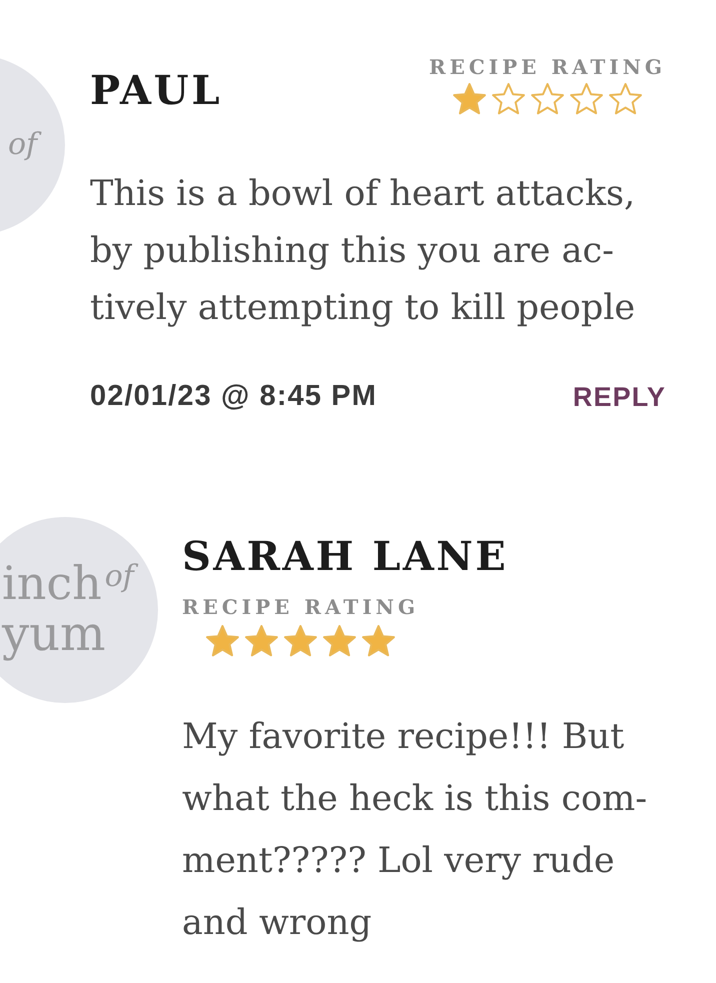 This screenshot has width=716, height=983. What do you see at coordinates (52, 583) in the screenshot?
I see `logo-text: inch` at bounding box center [52, 583].